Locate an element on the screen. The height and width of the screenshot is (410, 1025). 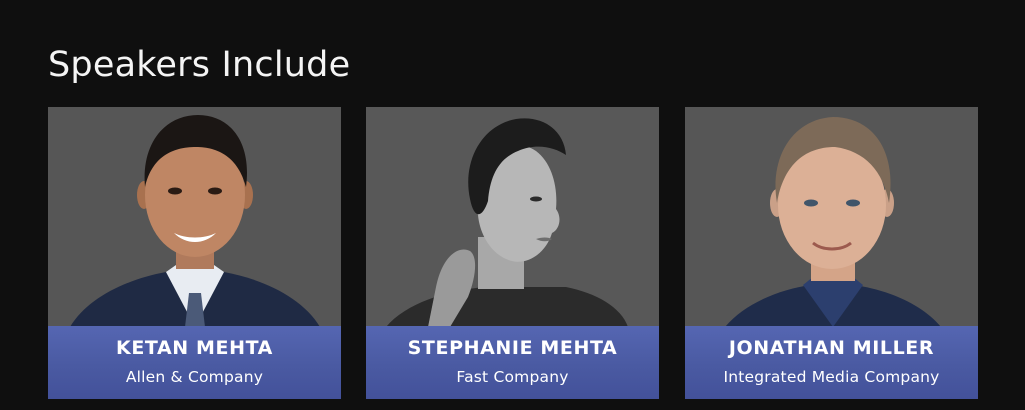
speaker-name: KETAN MEHTA is located at coordinates (194, 348).